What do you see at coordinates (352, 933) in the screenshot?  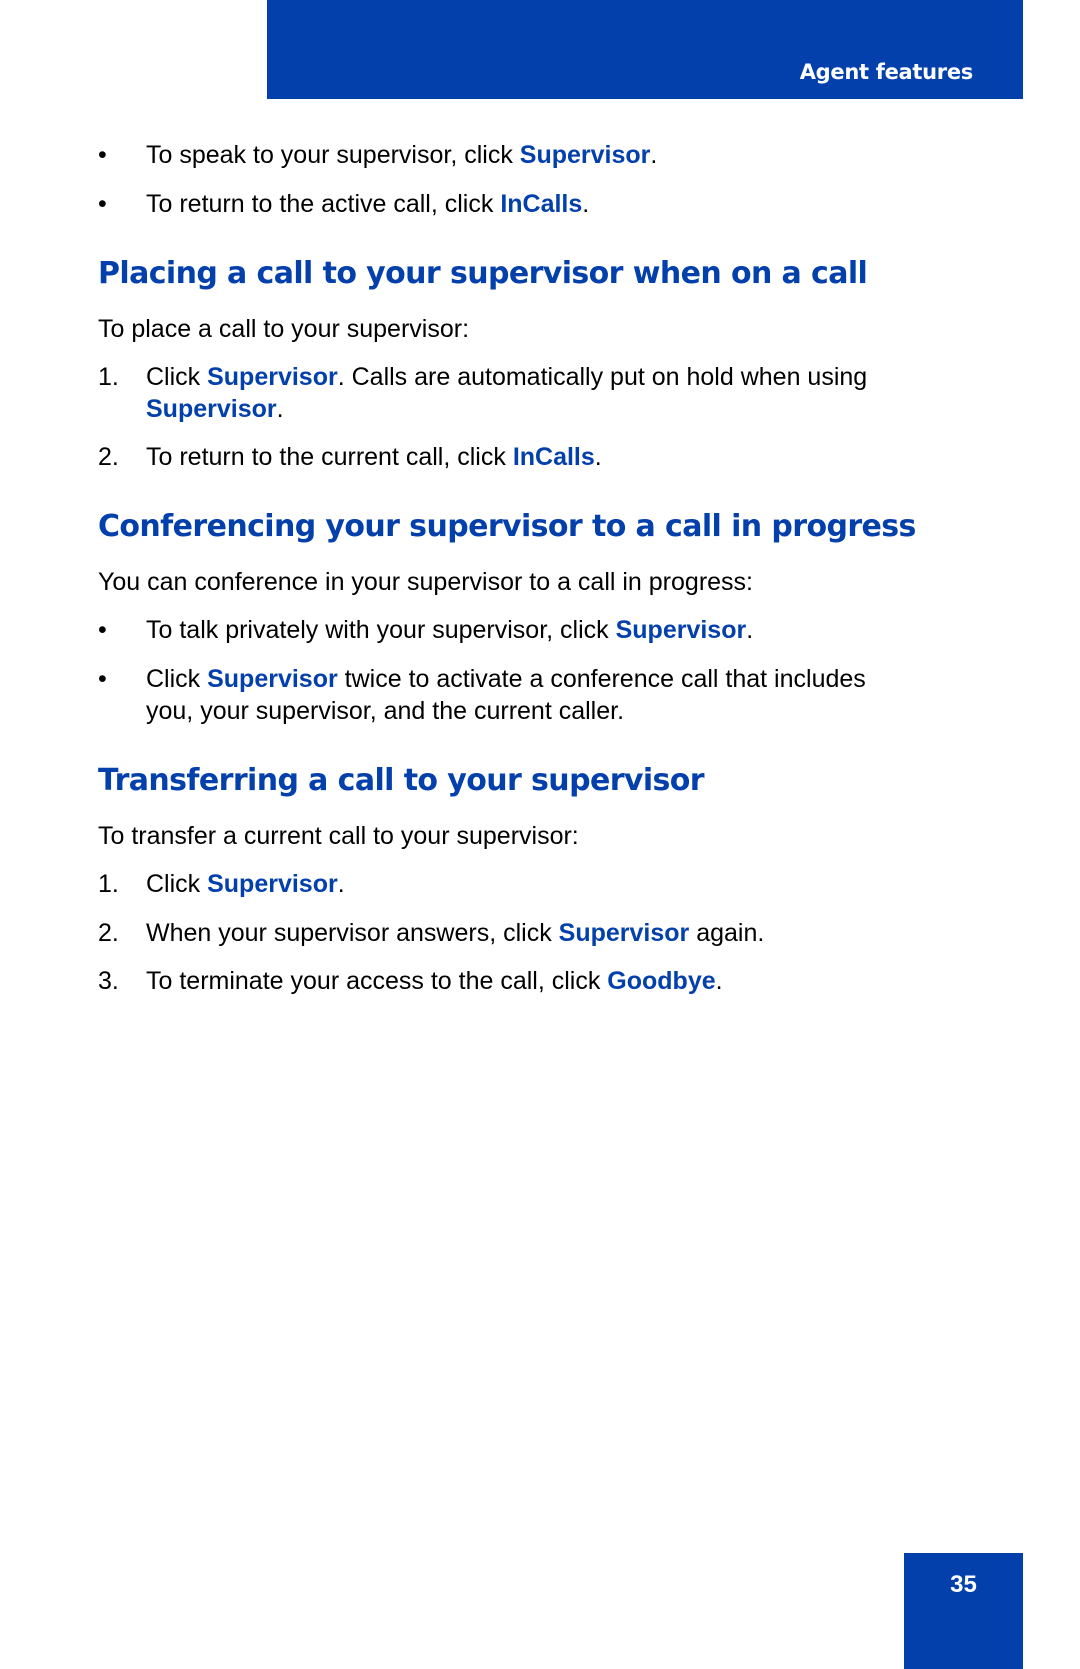 I see `item-text: When your supervisor answers, click` at bounding box center [352, 933].